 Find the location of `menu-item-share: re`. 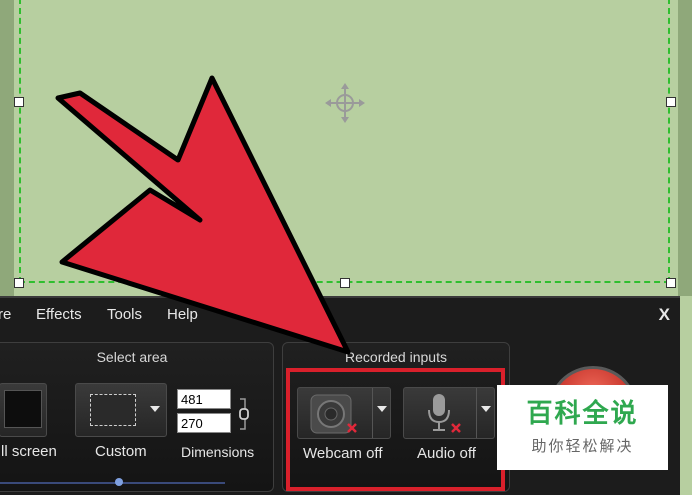

menu-item-share: re is located at coordinates (5, 314).